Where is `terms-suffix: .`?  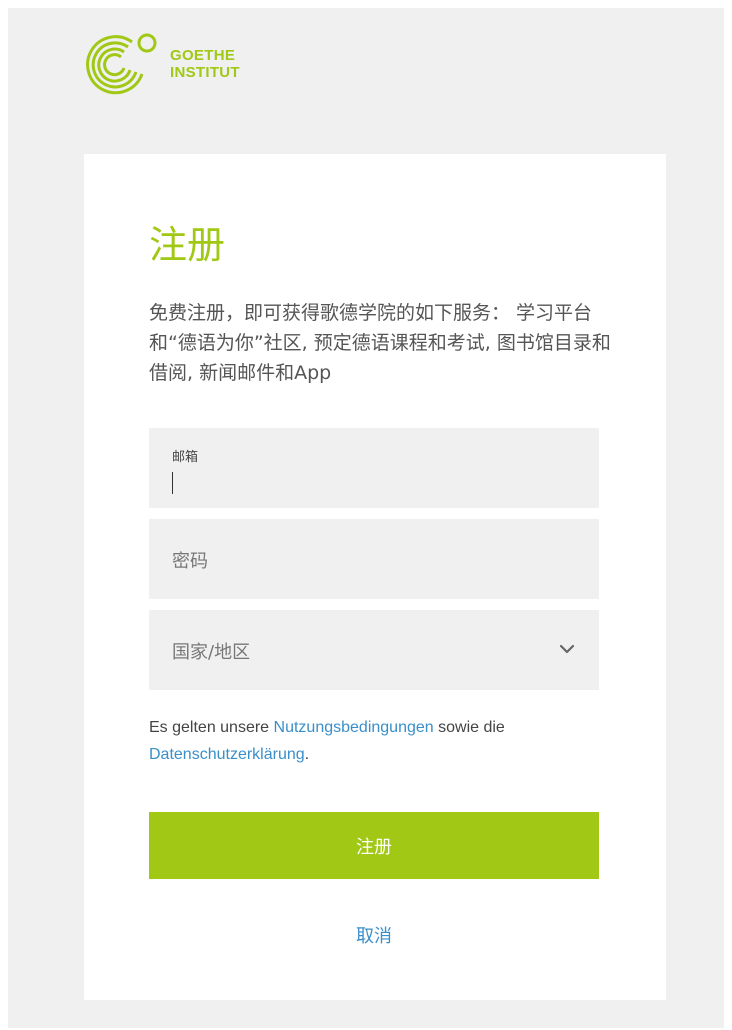 terms-suffix: . is located at coordinates (307, 754).